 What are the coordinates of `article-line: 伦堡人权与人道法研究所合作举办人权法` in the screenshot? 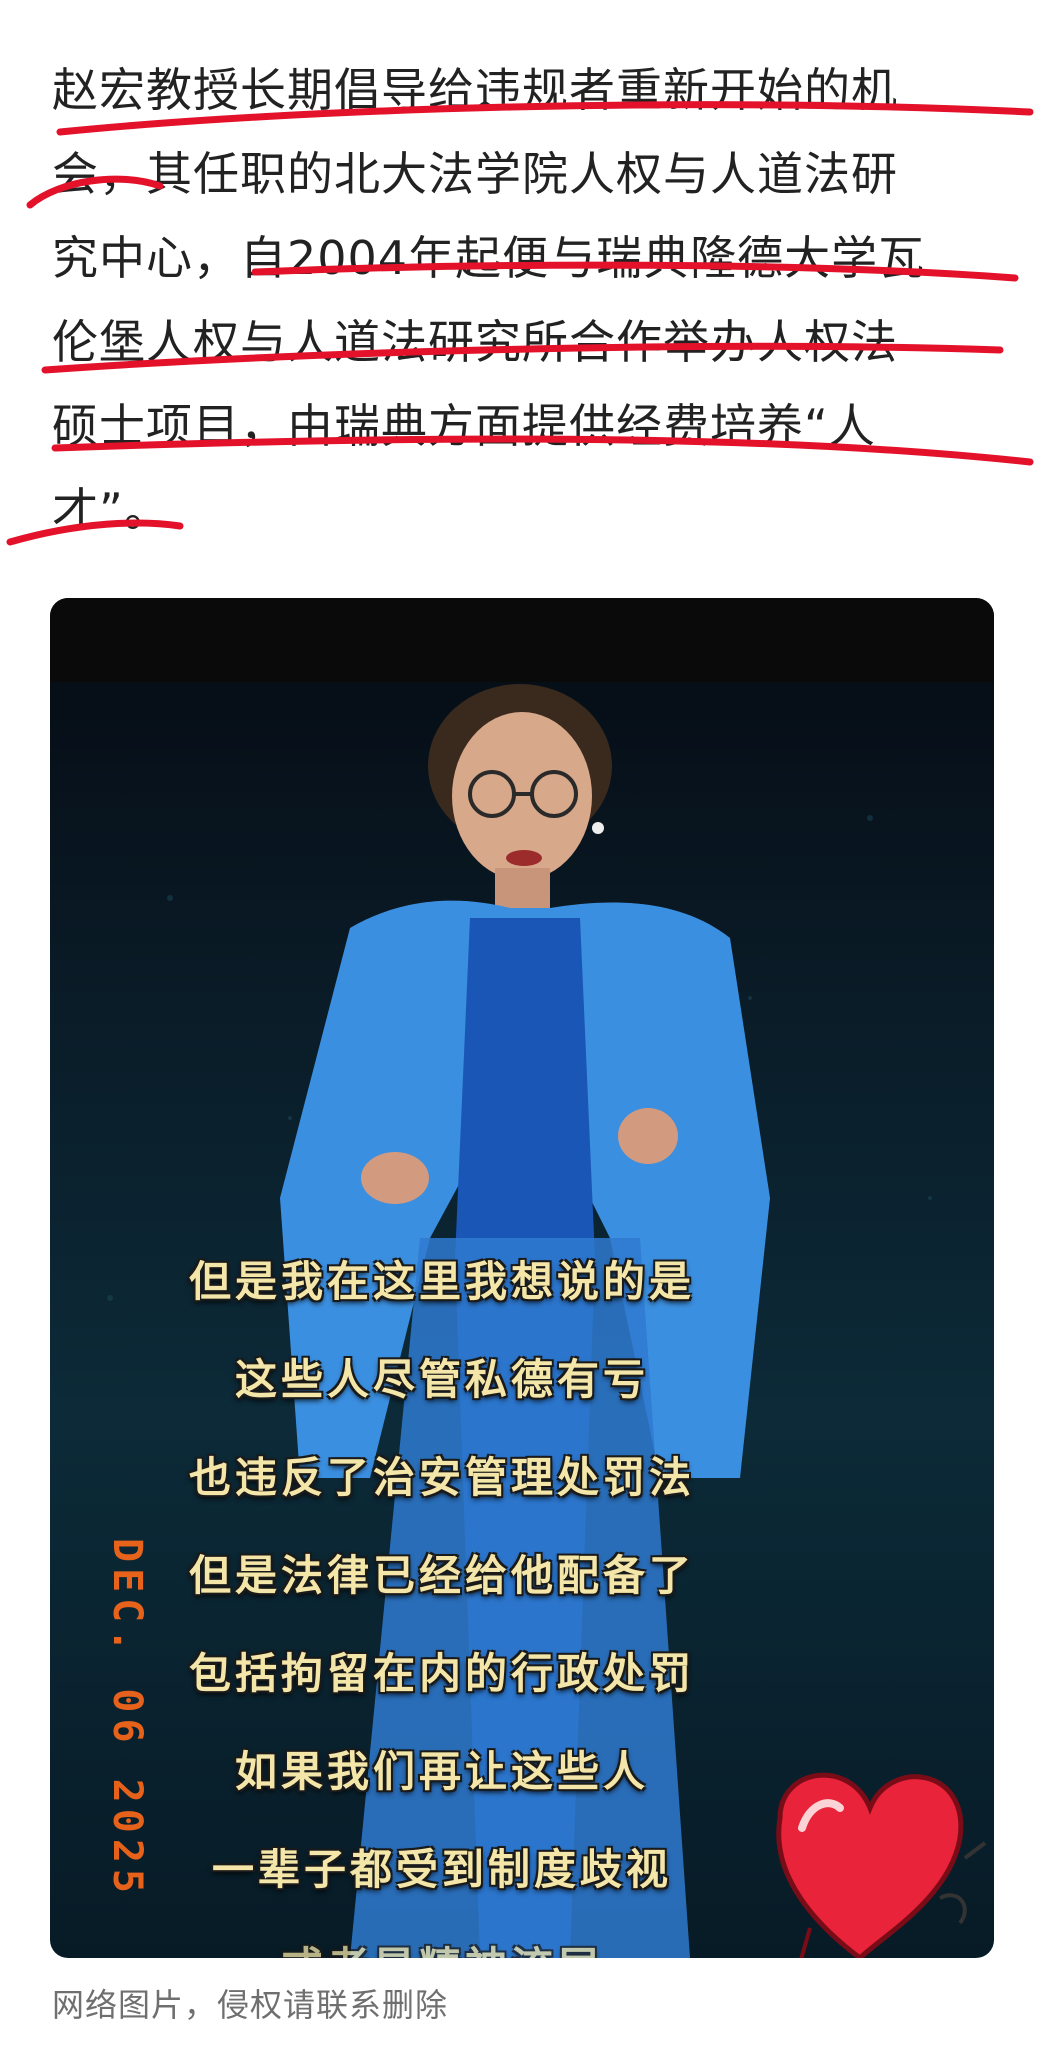 It's located at (475, 342).